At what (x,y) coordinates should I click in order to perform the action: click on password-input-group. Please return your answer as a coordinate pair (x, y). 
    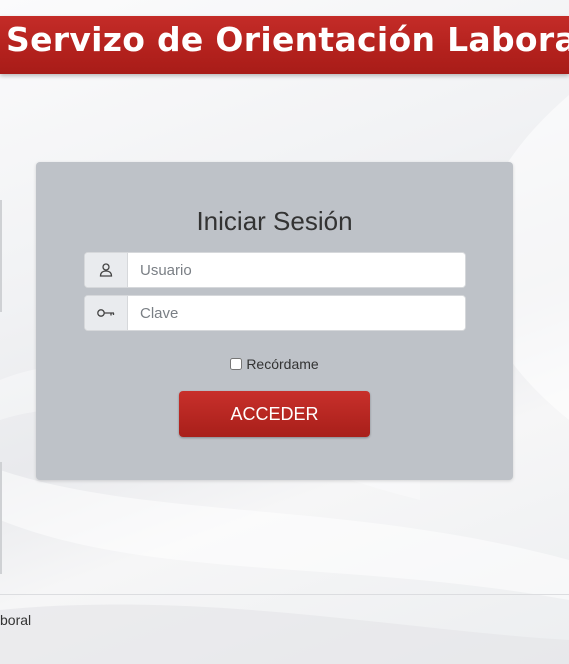
    Looking at the image, I should click on (275, 313).